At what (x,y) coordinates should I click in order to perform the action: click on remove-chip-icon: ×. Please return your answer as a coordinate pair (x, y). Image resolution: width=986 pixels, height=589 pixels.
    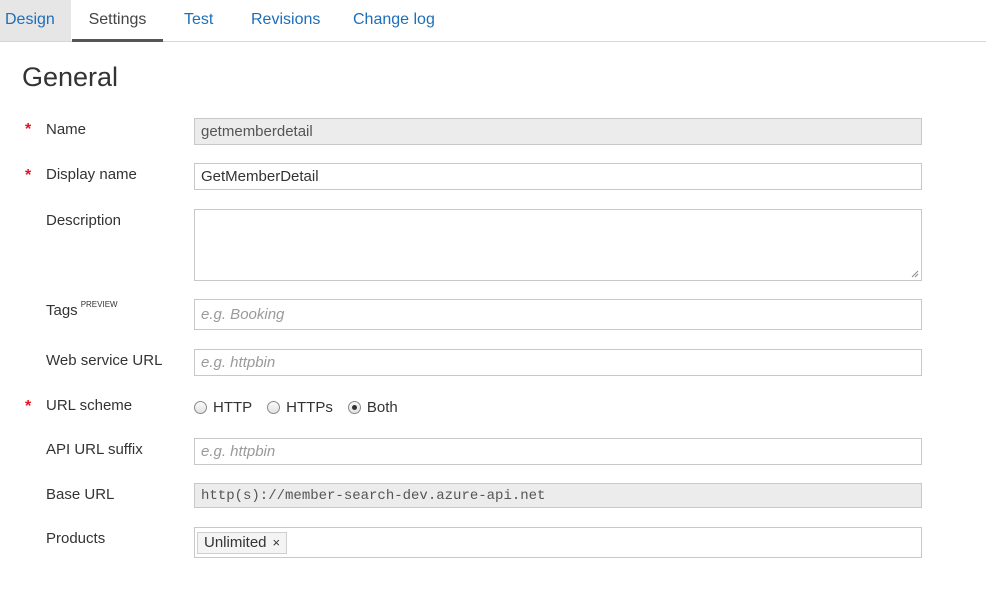
    Looking at the image, I should click on (277, 542).